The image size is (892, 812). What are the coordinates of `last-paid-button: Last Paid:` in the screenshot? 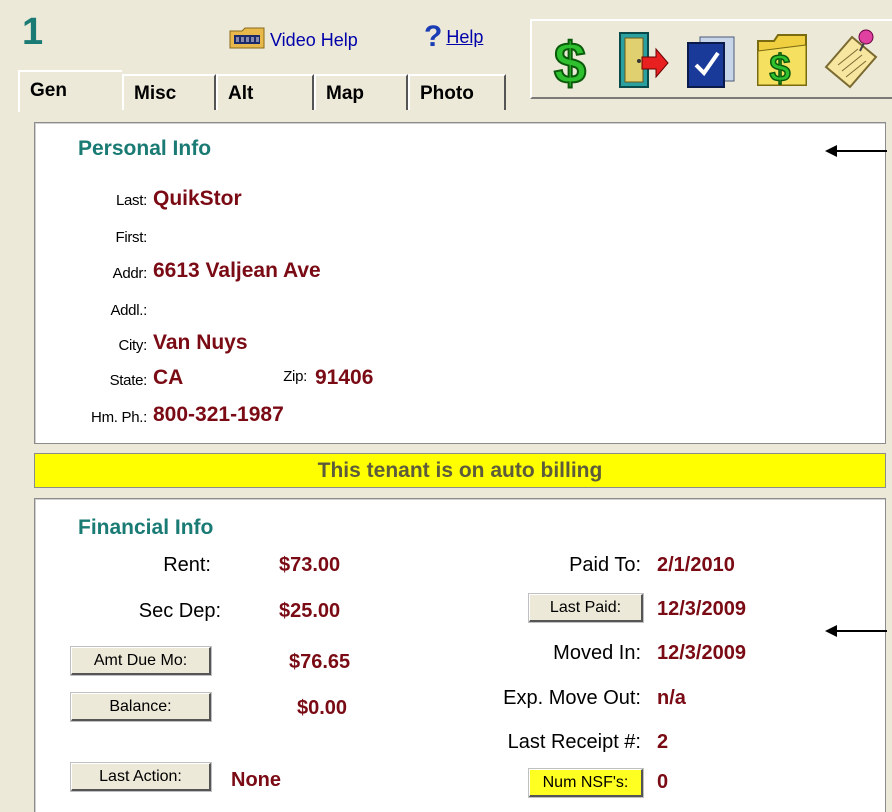 It's located at (586, 608).